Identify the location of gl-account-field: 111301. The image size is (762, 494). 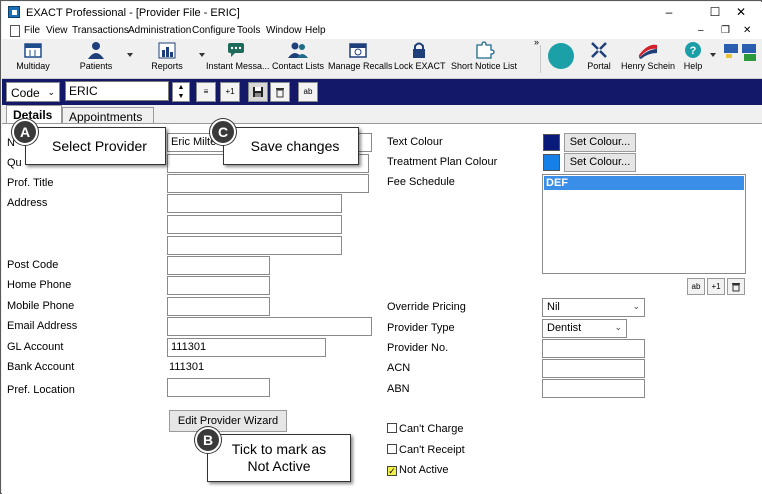
(246, 347).